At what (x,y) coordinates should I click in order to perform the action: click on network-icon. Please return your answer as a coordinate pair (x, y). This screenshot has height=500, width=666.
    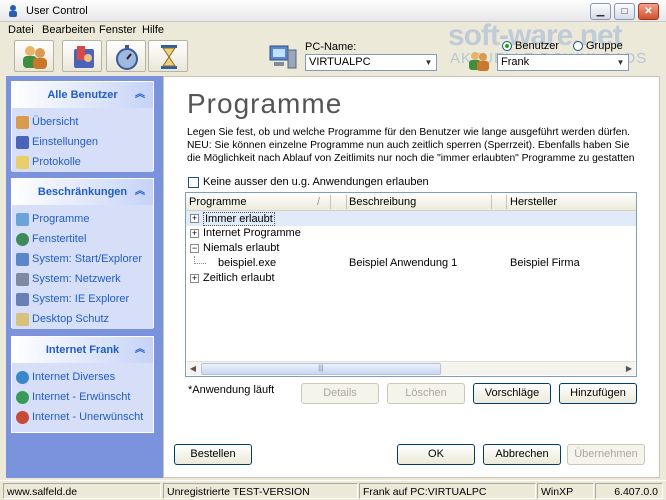
    Looking at the image, I should click on (22, 279).